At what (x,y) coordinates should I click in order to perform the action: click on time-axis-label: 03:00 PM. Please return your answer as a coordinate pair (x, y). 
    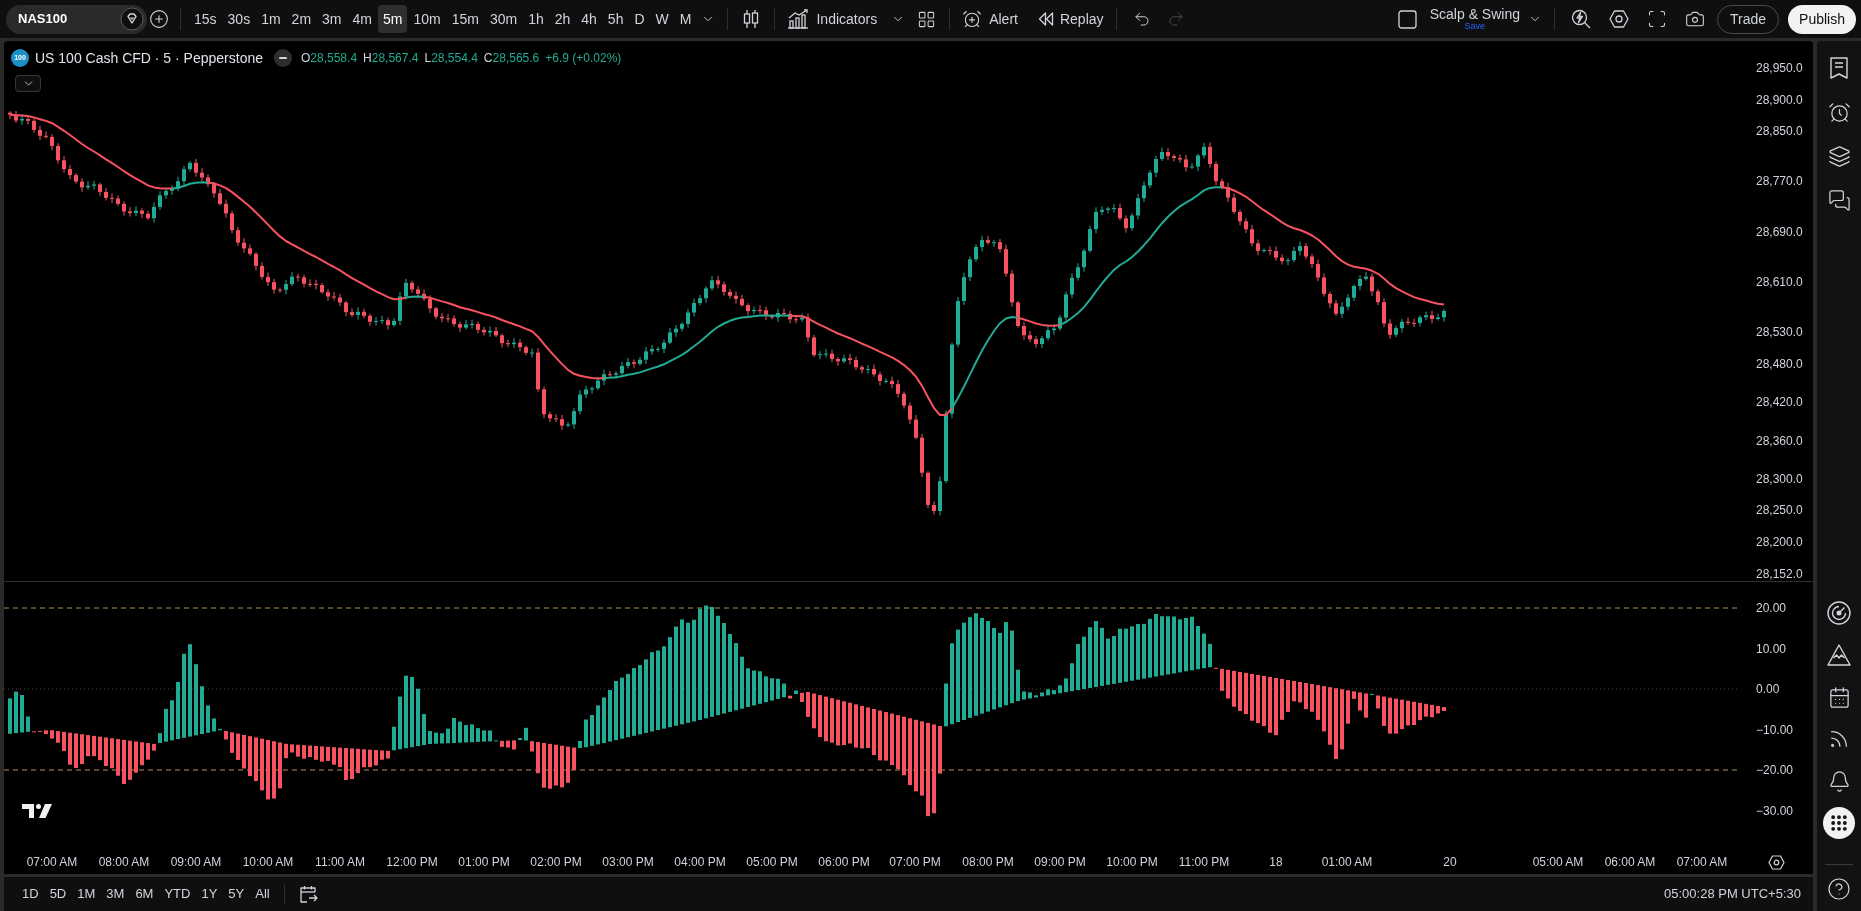
    Looking at the image, I should click on (628, 862).